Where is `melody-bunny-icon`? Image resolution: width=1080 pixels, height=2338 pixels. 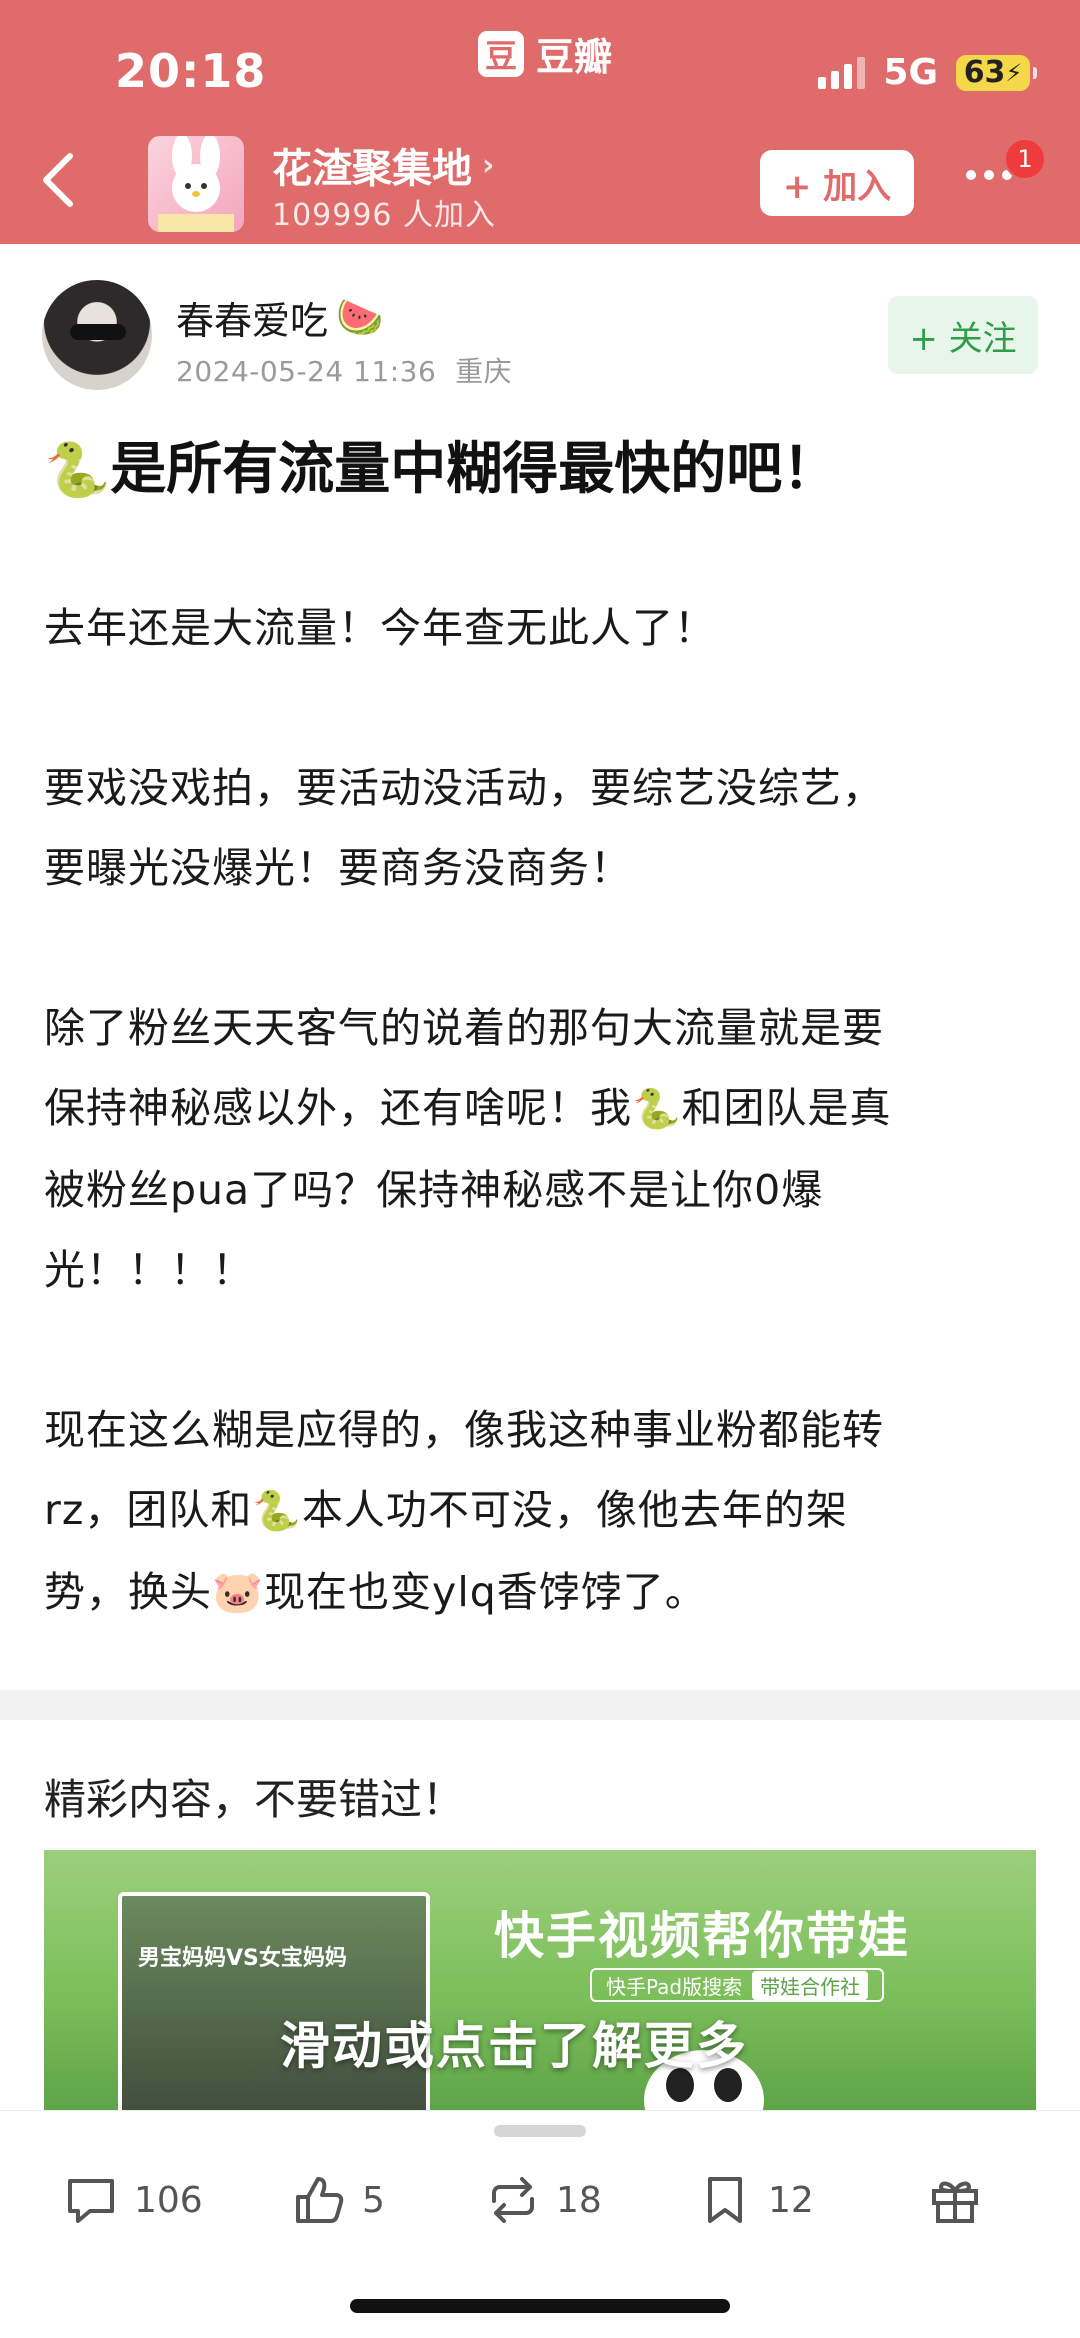
melody-bunny-icon is located at coordinates (196, 184).